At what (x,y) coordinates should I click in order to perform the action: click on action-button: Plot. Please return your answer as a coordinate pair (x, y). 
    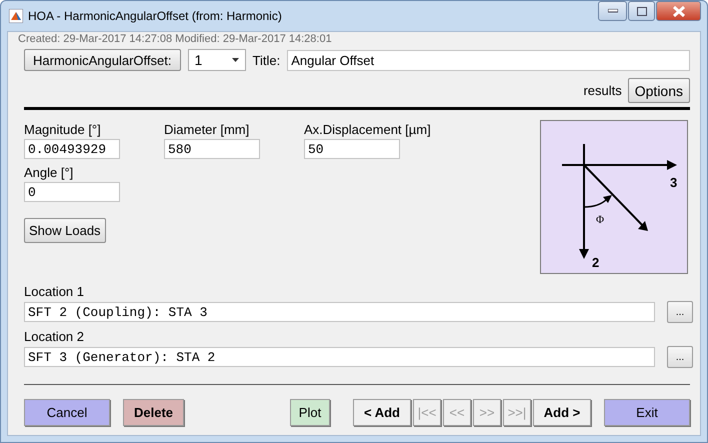
    Looking at the image, I should click on (310, 412).